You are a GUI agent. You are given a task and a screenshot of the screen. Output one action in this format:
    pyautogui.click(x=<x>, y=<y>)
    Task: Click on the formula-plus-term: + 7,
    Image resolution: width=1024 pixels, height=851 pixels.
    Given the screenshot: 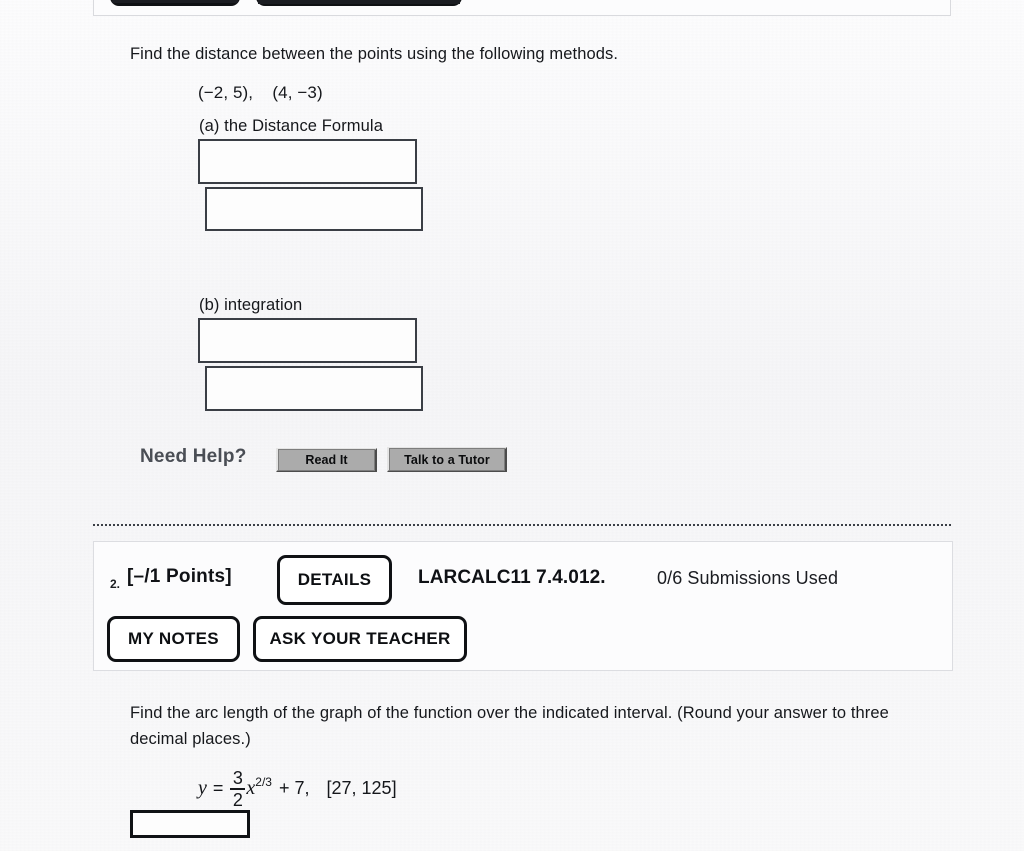 What is the action you would take?
    pyautogui.click(x=294, y=787)
    